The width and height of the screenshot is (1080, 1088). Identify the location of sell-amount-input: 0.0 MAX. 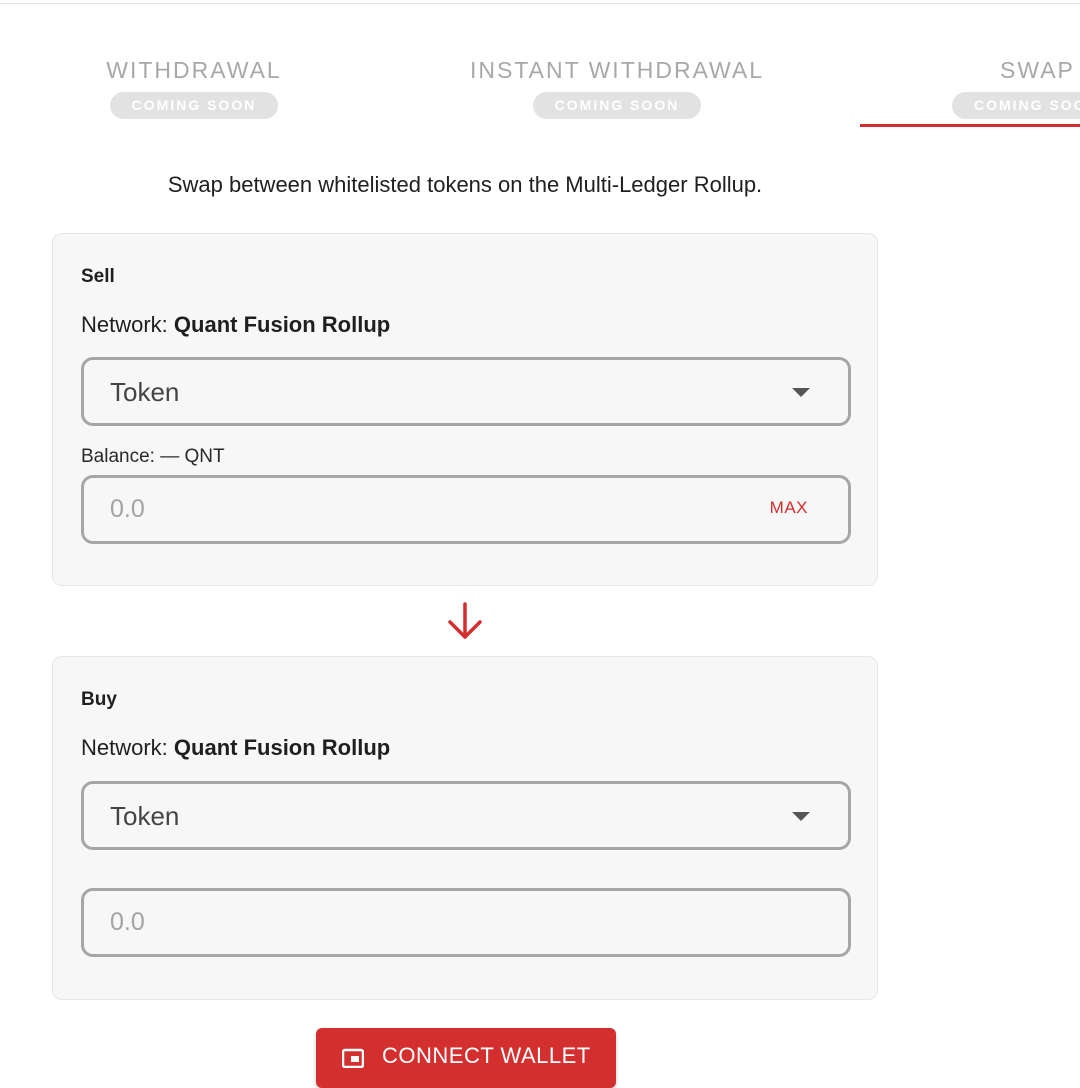
(466, 509).